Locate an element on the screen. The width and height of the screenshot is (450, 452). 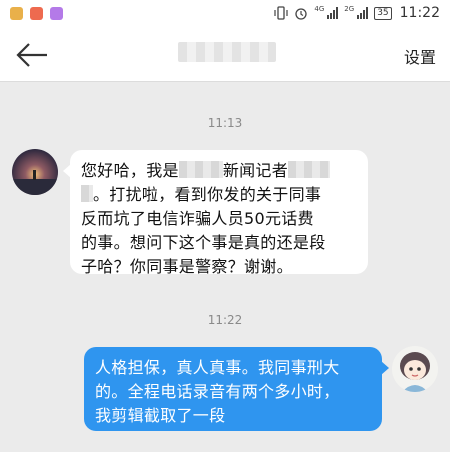
message-line: 子哈？你同事是警察？谢谢。 is located at coordinates (187, 266).